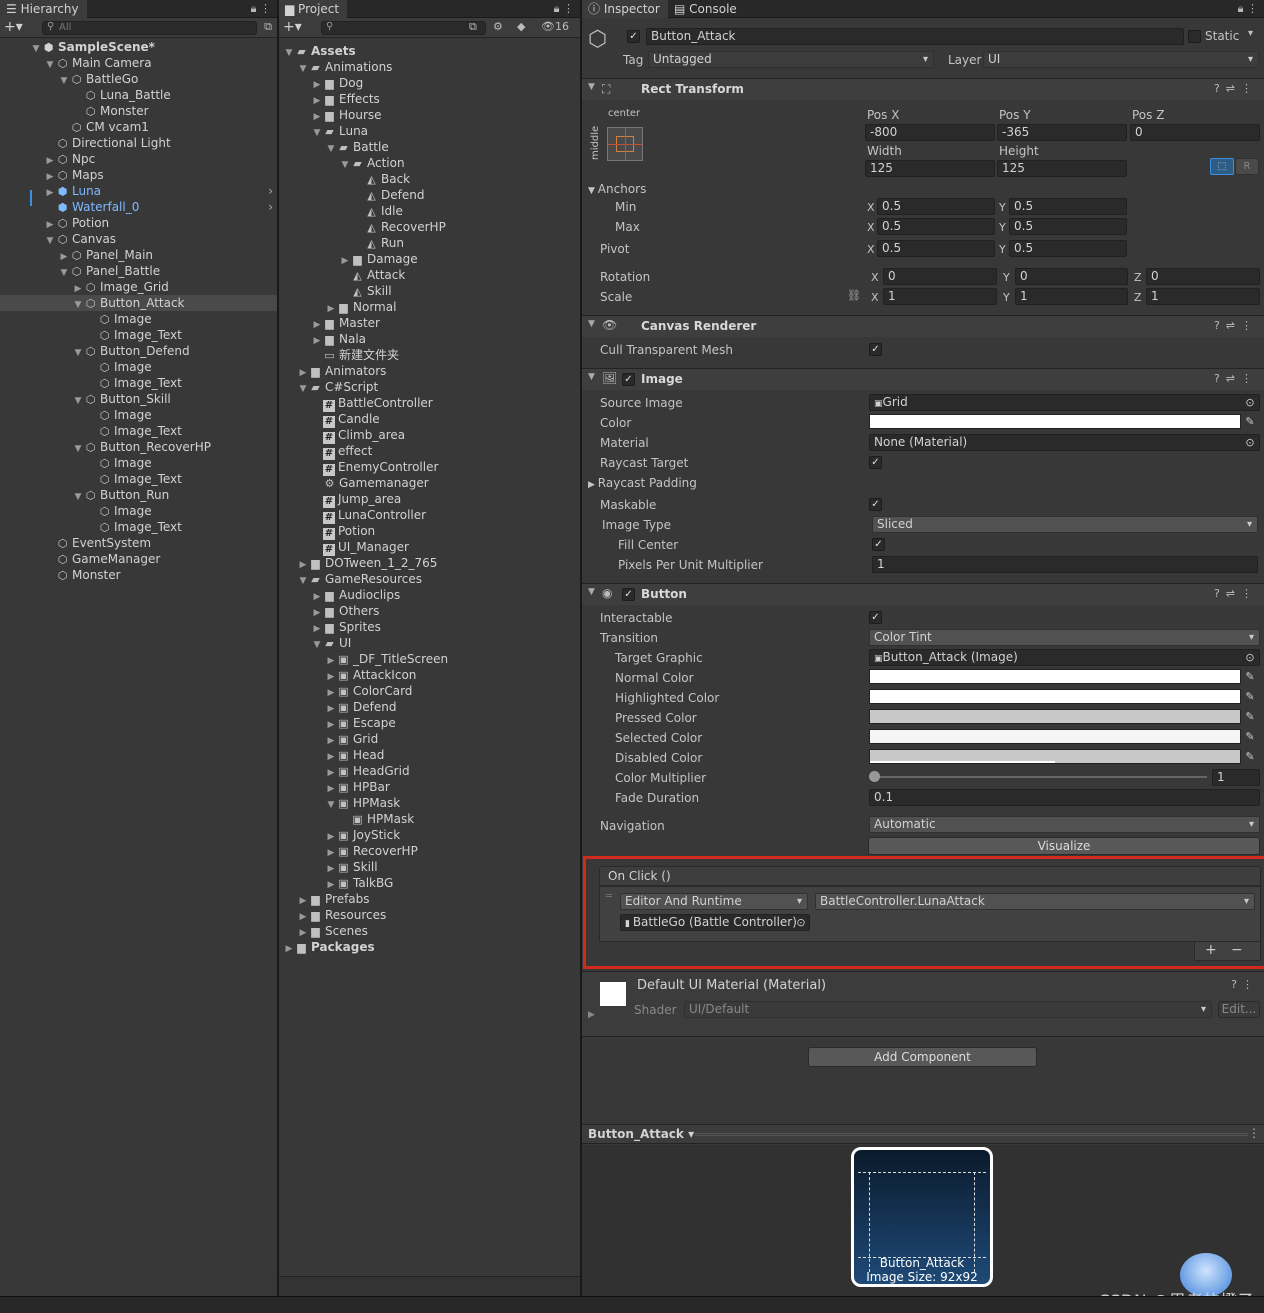 This screenshot has height=1313, width=1264. Describe the element at coordinates (429, 803) in the screenshot. I see `project-item: ▼ ▣ HPMask` at that location.